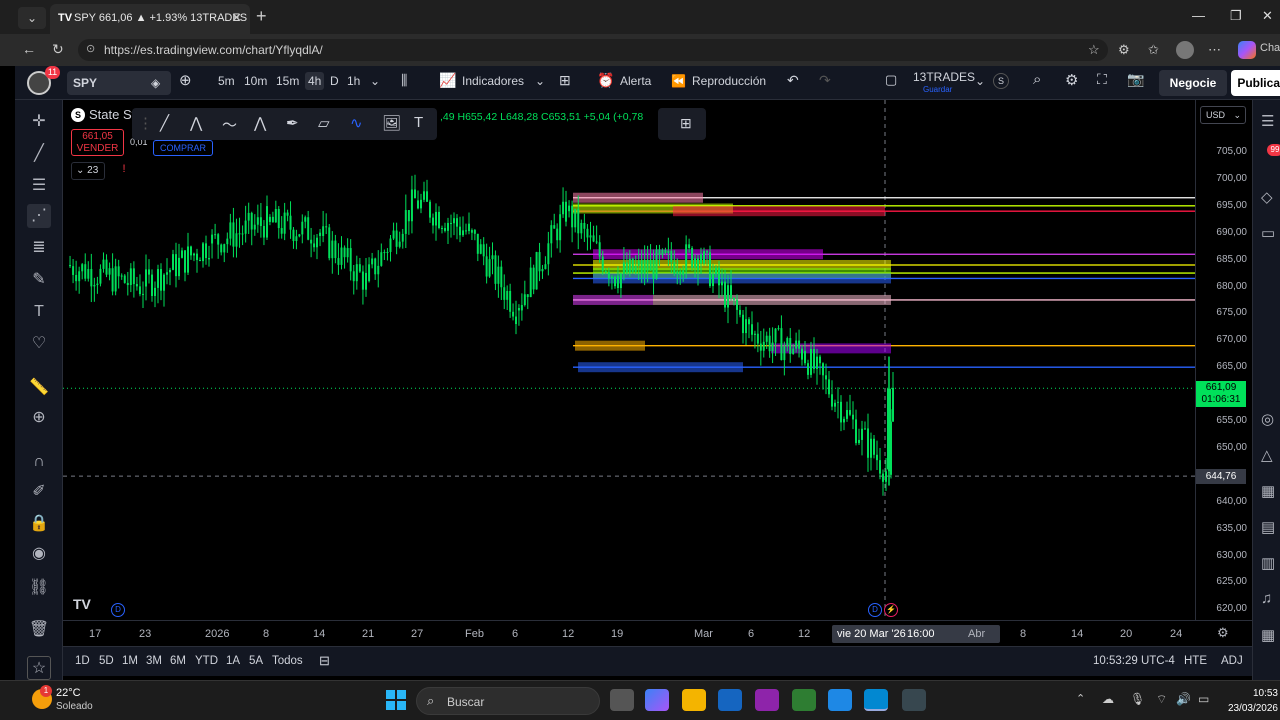 This screenshot has height=720, width=1280. What do you see at coordinates (565, 80) in the screenshot?
I see `layouts-grid-icon: ⊞` at bounding box center [565, 80].